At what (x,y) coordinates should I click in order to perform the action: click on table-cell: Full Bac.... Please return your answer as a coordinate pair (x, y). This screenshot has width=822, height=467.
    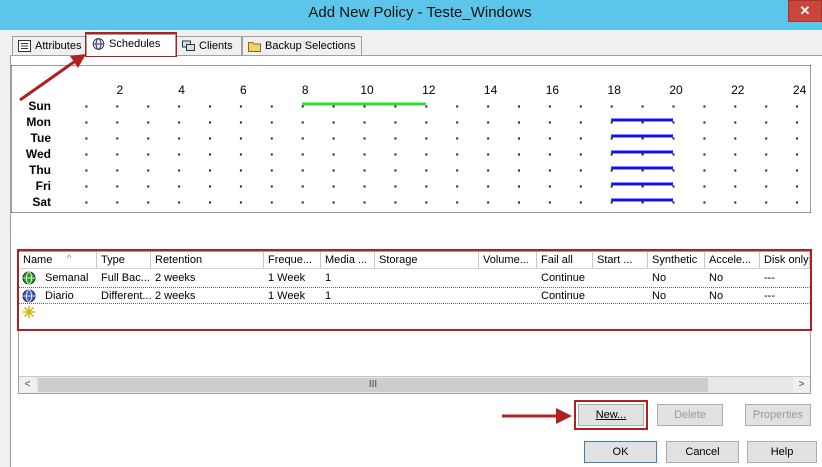
    Looking at the image, I should click on (125, 278).